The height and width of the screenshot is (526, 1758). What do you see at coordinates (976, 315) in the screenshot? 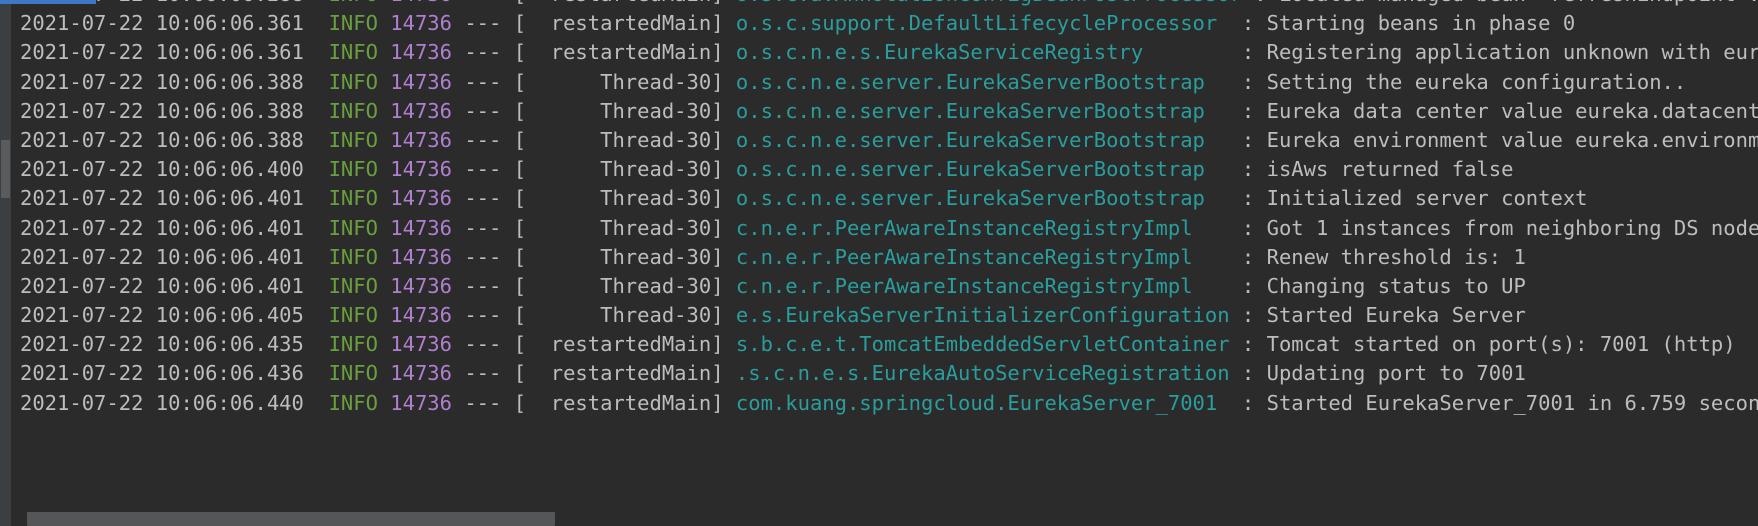
I see `log-logger: e.s.EurekaServerInitializerConfiguration` at bounding box center [976, 315].